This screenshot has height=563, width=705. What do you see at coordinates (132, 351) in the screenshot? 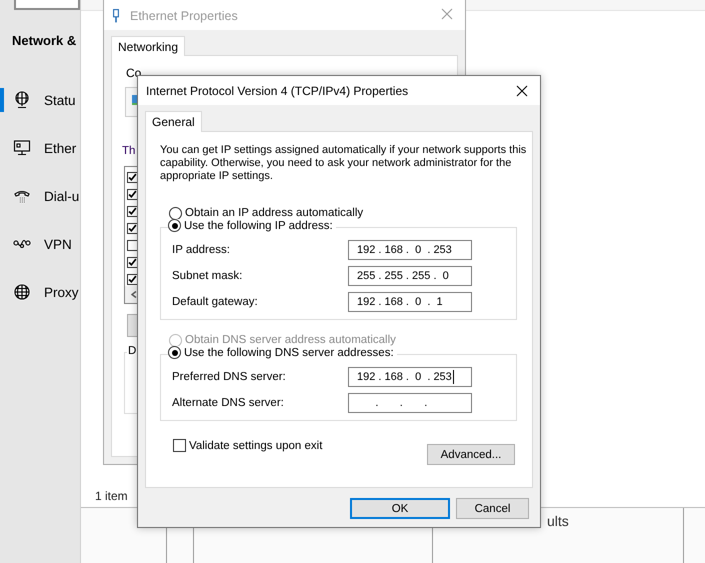
I see `group-label: D` at bounding box center [132, 351].